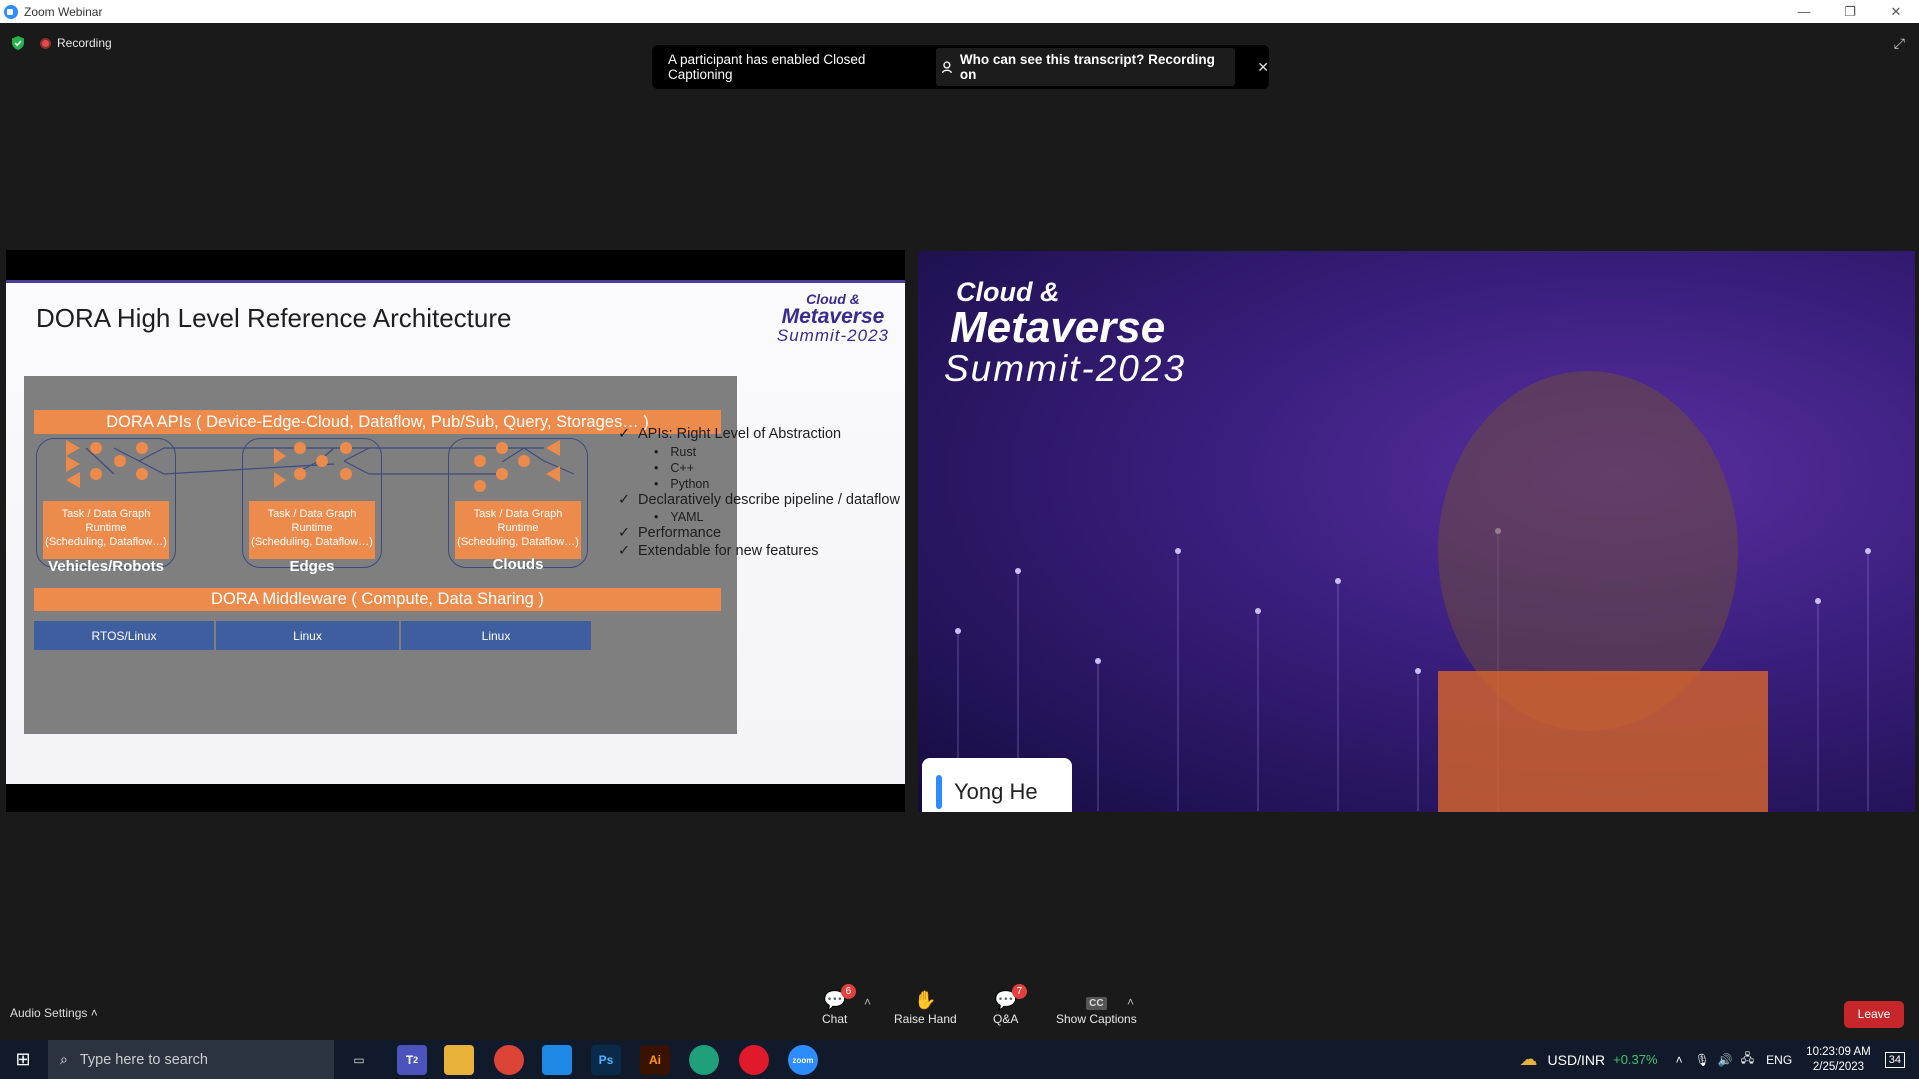 This screenshot has width=1919, height=1079. Describe the element at coordinates (1263, 67) in the screenshot. I see `close-banner-icon: ✕` at that location.